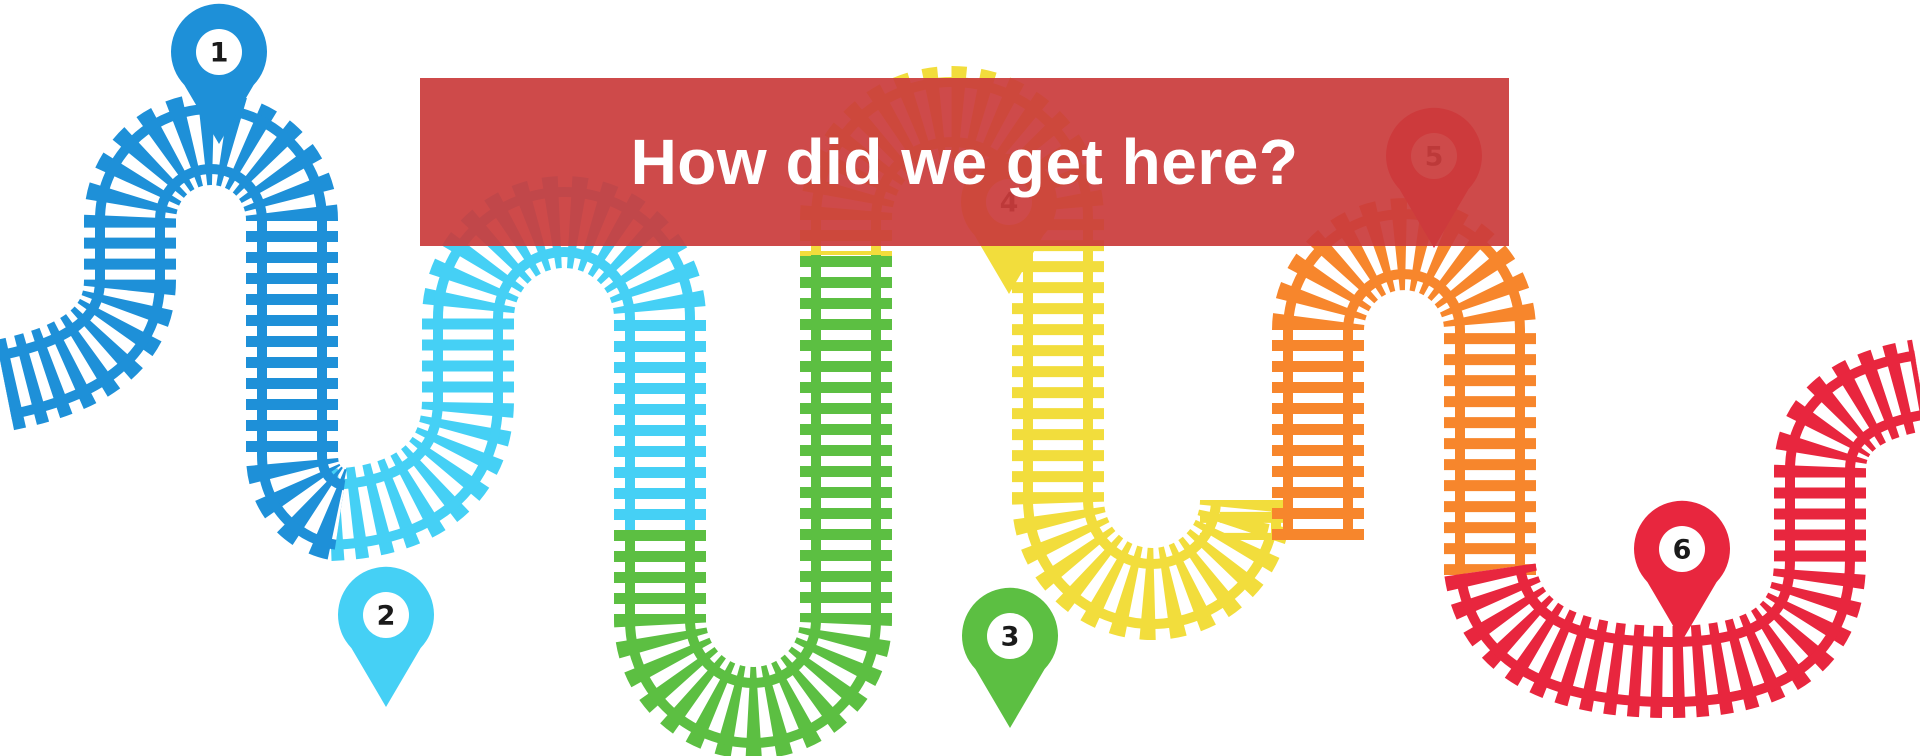  What do you see at coordinates (516, 368) in the screenshot?
I see `track-segment-cyan` at bounding box center [516, 368].